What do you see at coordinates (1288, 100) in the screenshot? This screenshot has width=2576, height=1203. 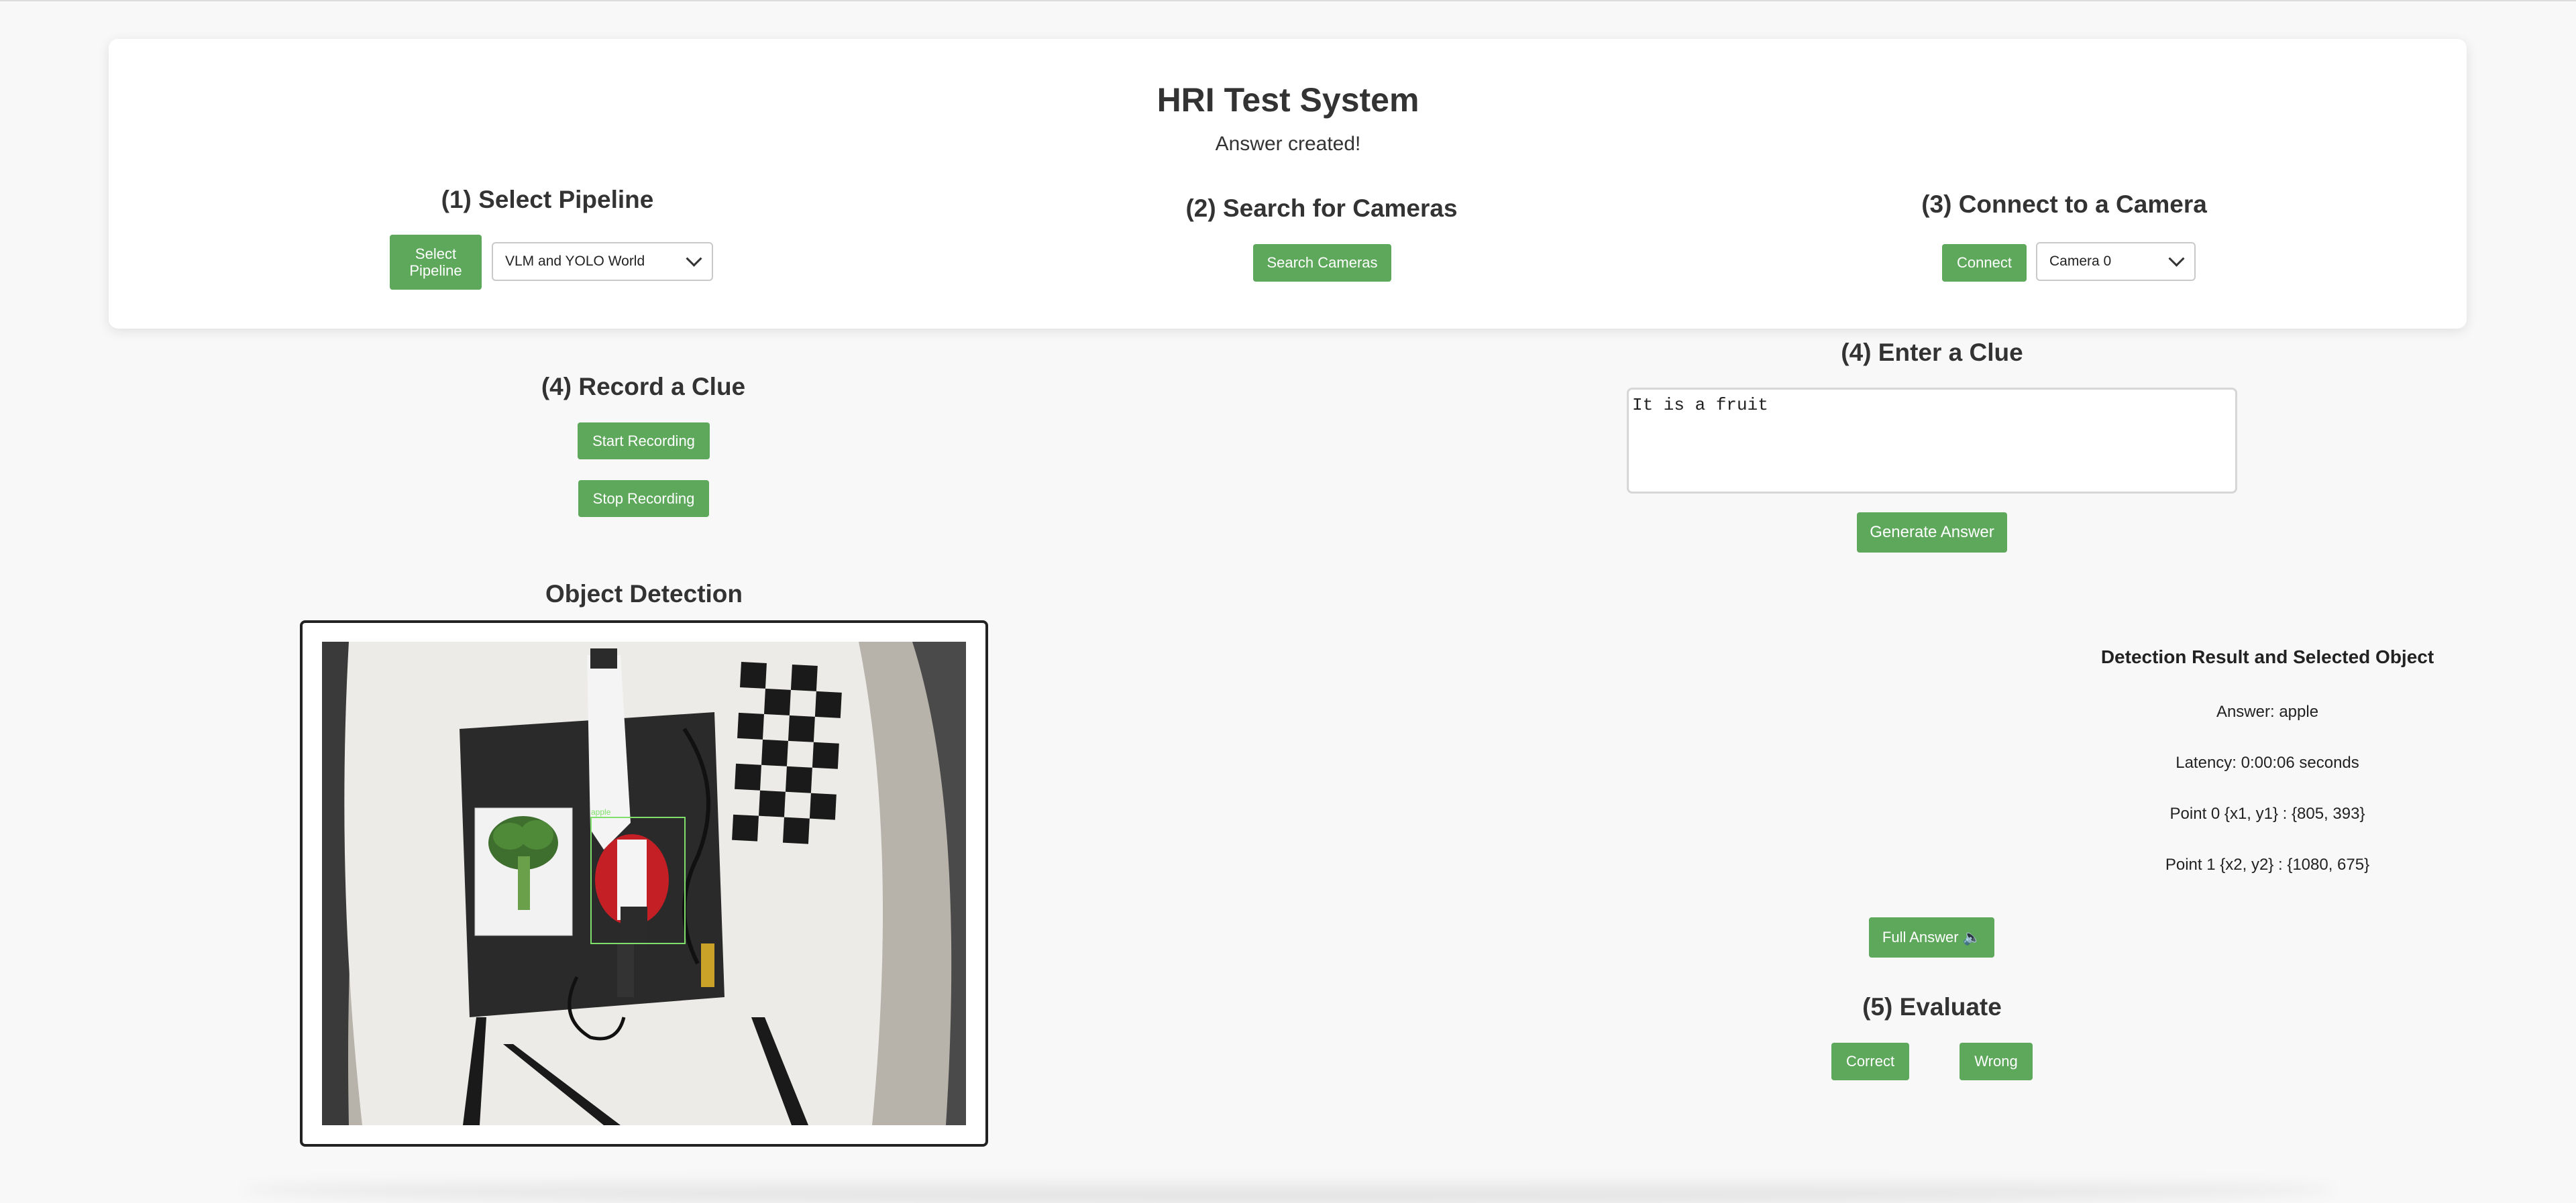 I see `page-title: HRI Test System` at bounding box center [1288, 100].